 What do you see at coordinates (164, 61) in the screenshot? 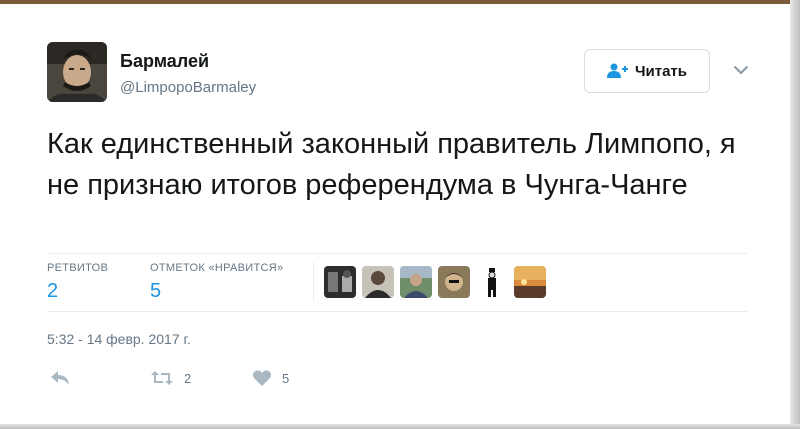
I see `user-display-name: Бармалей` at bounding box center [164, 61].